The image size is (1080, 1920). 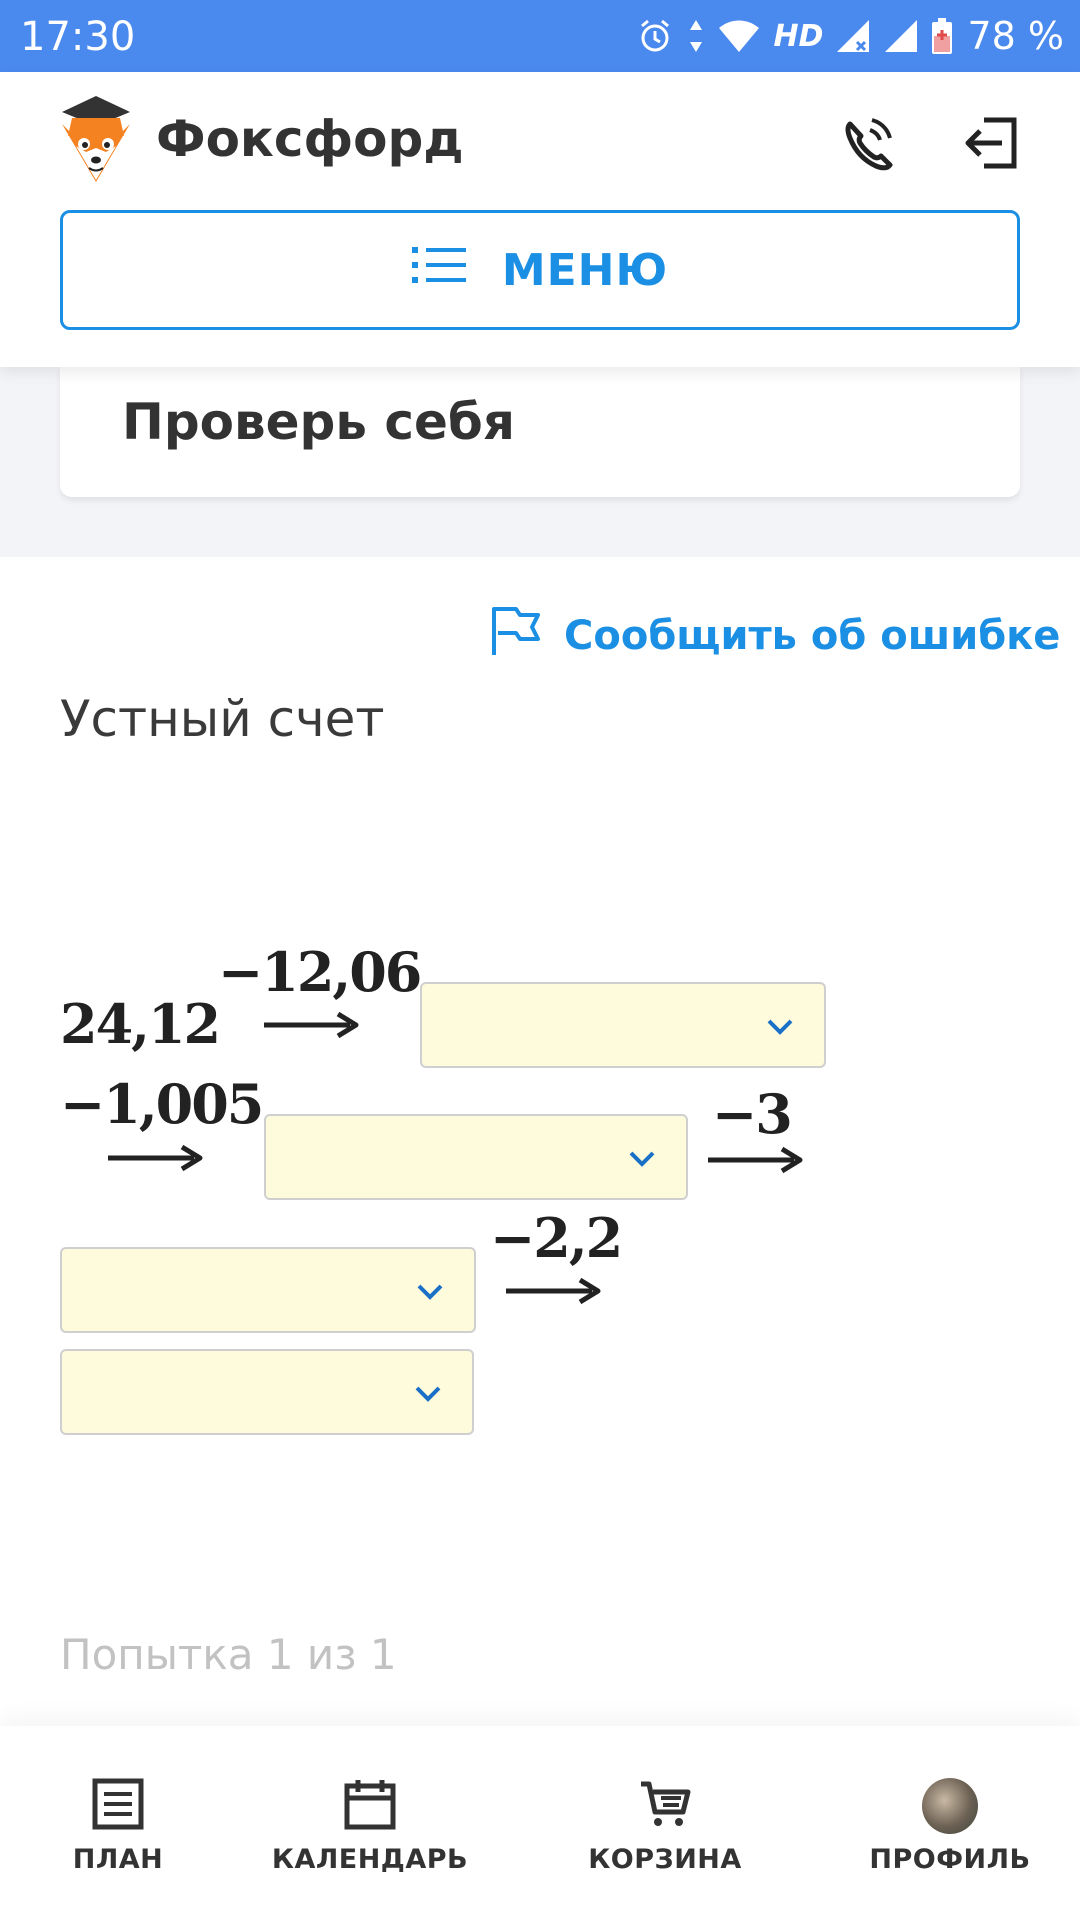 I want to click on nav-item-cart: КОРЗИНА, so click(x=664, y=1826).